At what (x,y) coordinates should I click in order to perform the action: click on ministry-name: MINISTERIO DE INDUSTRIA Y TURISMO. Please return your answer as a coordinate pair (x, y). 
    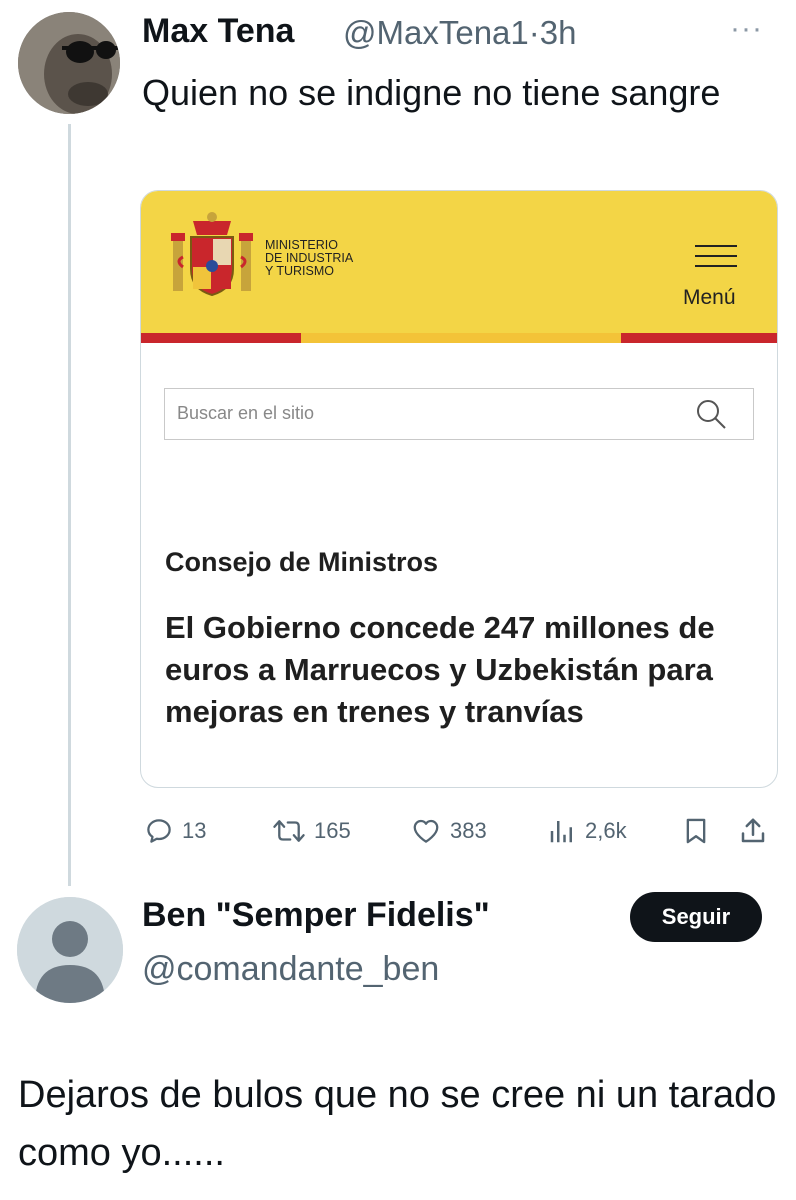
    Looking at the image, I should click on (309, 258).